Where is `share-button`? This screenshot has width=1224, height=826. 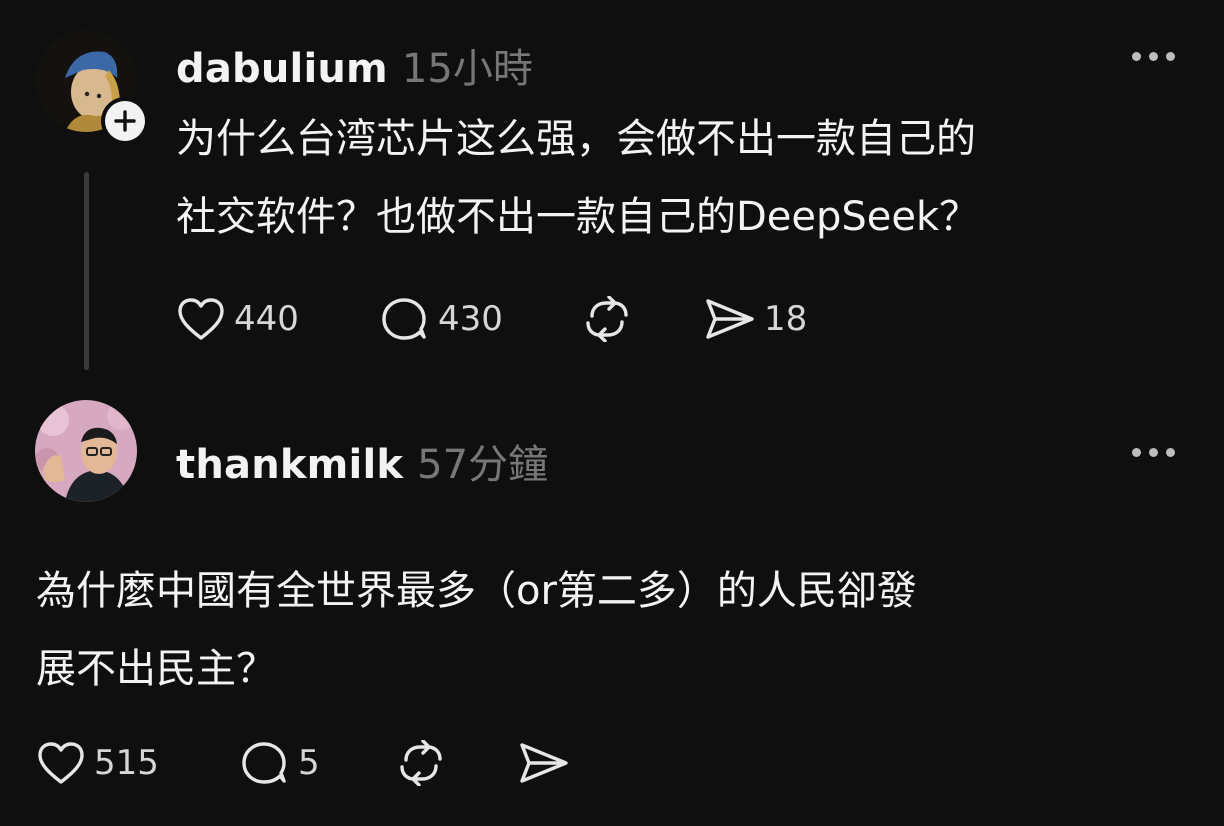
share-button is located at coordinates (544, 763).